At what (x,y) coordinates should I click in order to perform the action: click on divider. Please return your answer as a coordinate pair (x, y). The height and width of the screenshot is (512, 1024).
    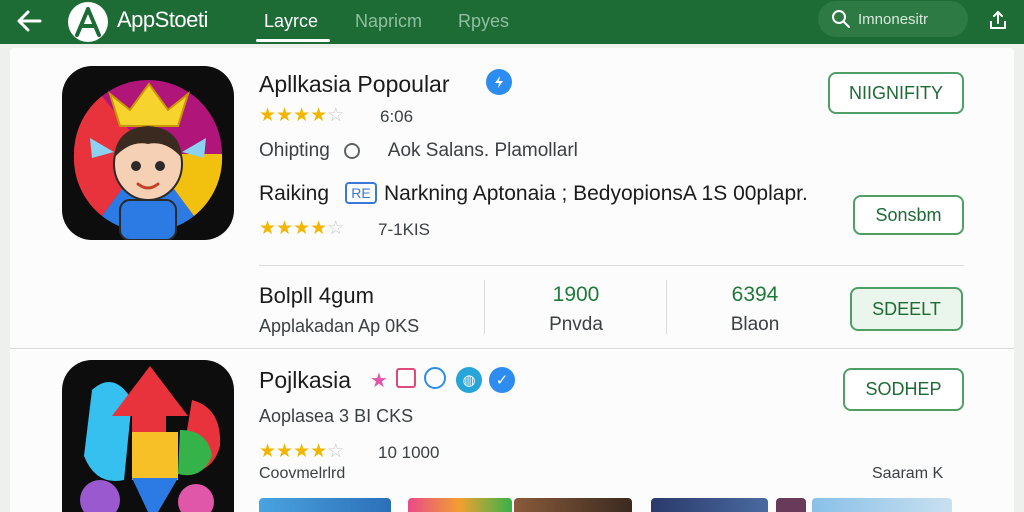
    Looking at the image, I should click on (611, 265).